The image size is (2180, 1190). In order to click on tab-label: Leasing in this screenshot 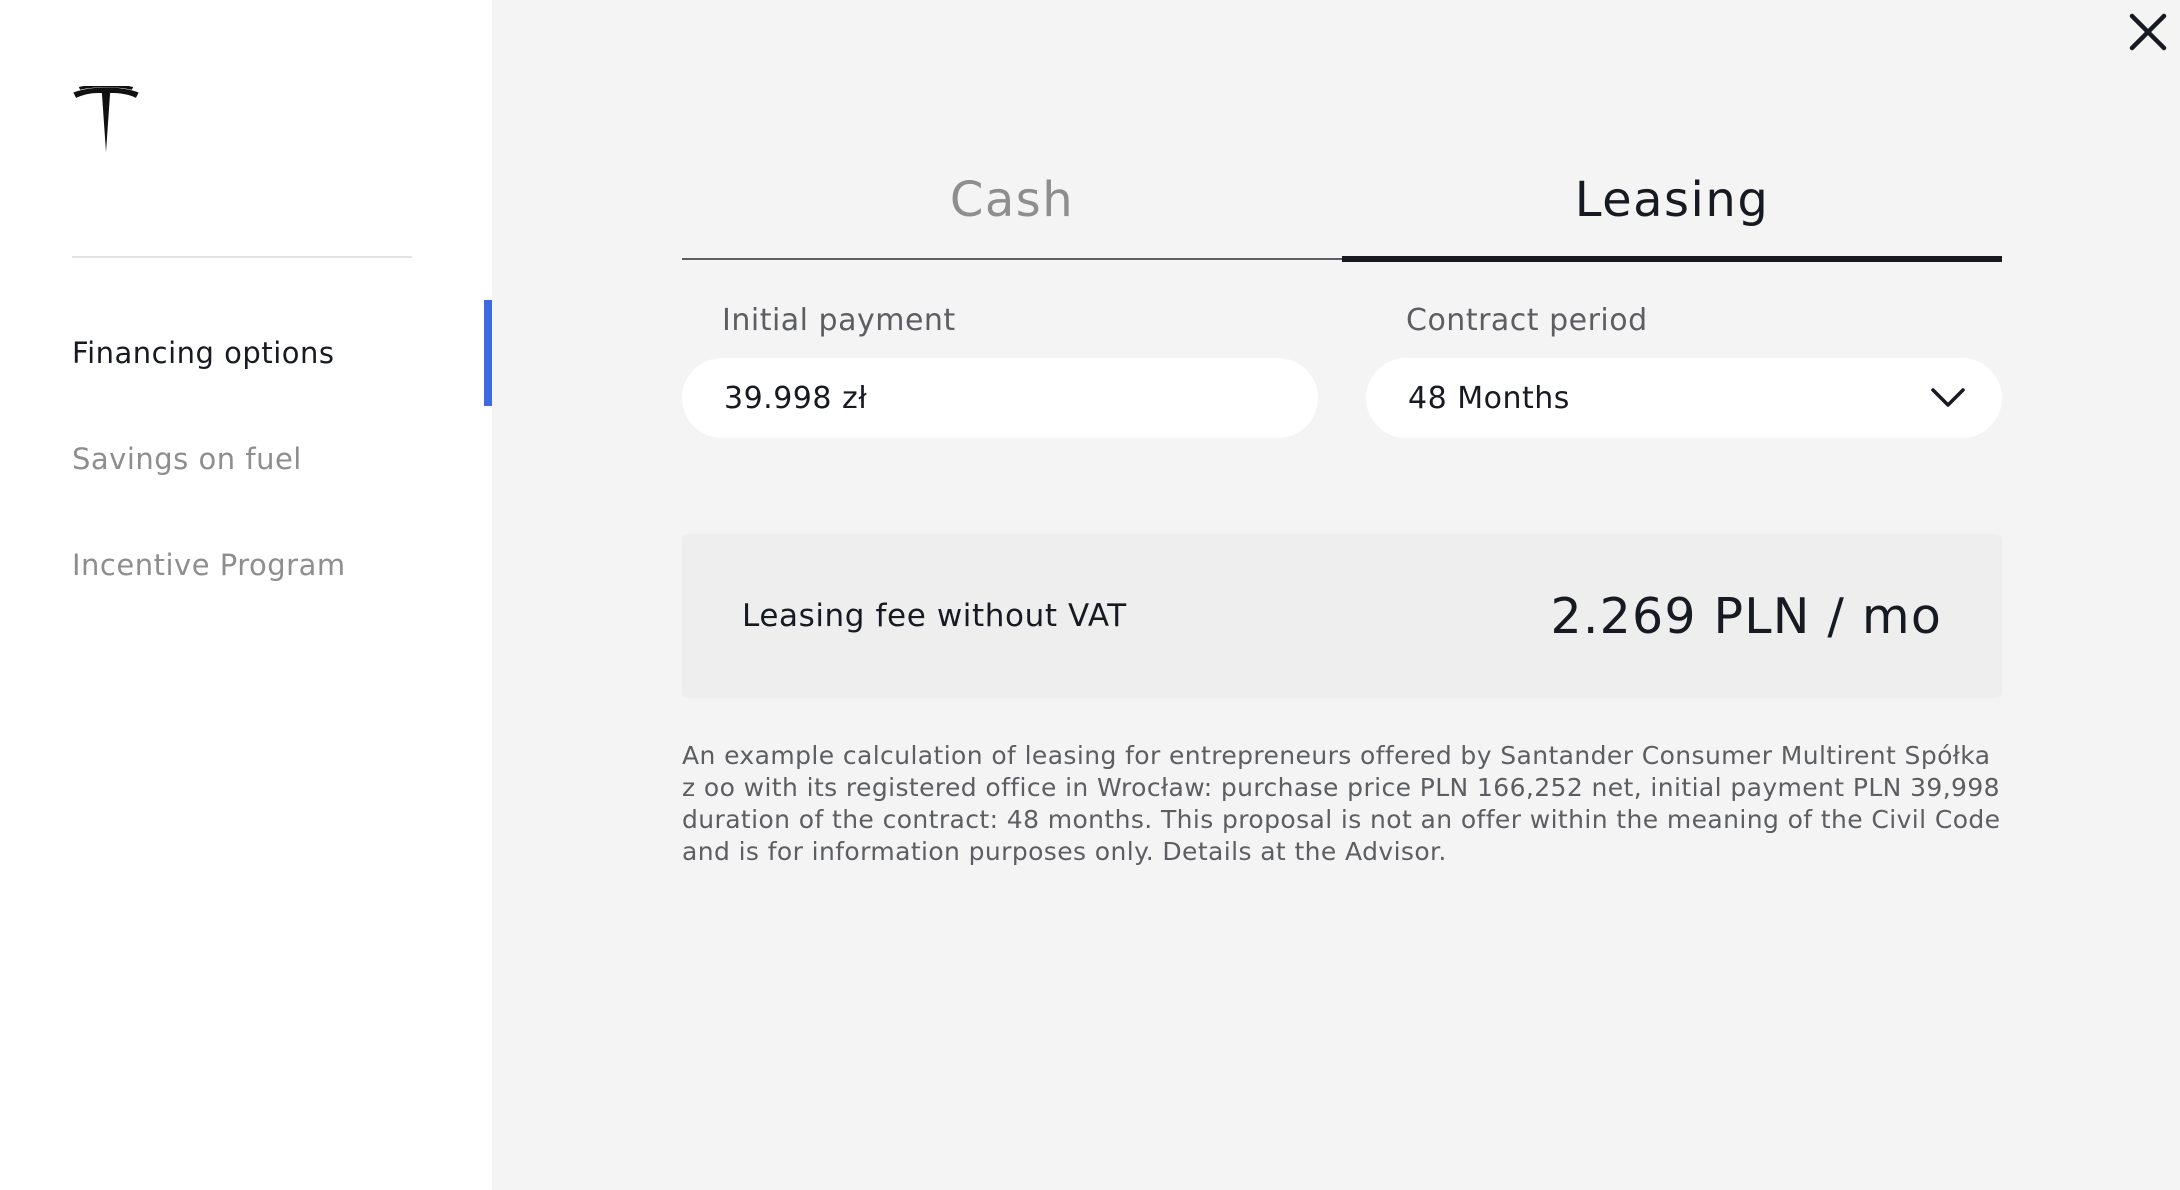, I will do `click(1672, 200)`.